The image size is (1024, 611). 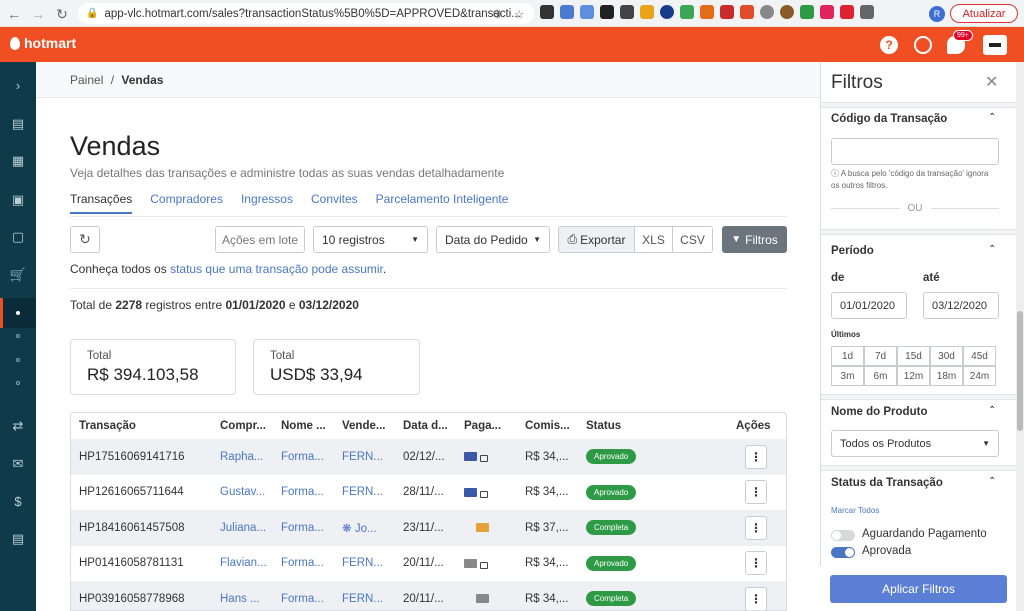 I want to click on period-to-input: 03/12/2020, so click(x=961, y=305).